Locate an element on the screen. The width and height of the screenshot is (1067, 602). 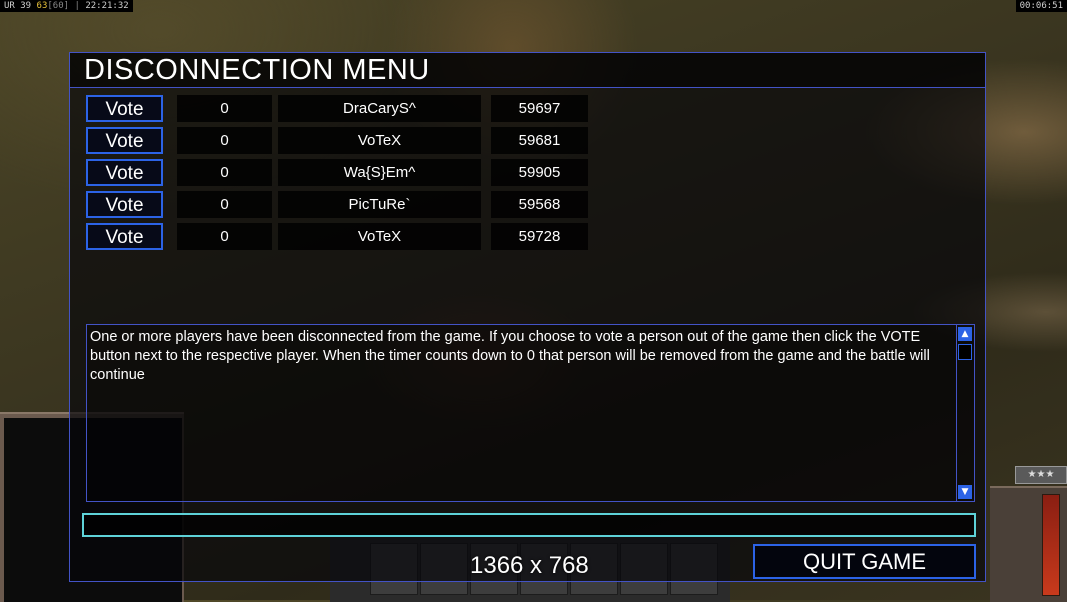
hud-stats: UR 39 63[60] | 22:21:32 is located at coordinates (66, 6).